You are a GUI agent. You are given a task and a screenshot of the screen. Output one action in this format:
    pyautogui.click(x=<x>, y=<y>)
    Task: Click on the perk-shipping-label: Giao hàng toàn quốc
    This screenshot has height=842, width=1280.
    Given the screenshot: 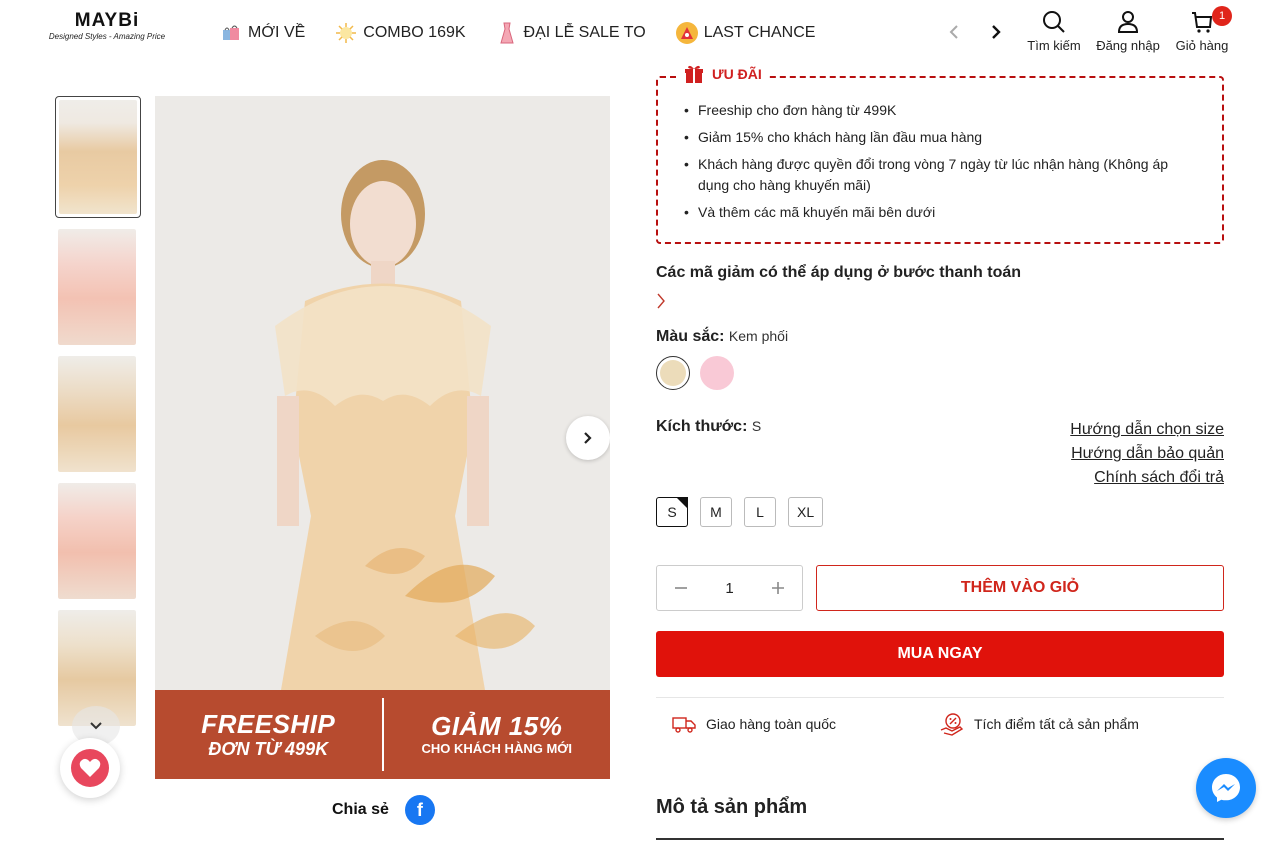 What is the action you would take?
    pyautogui.click(x=771, y=724)
    